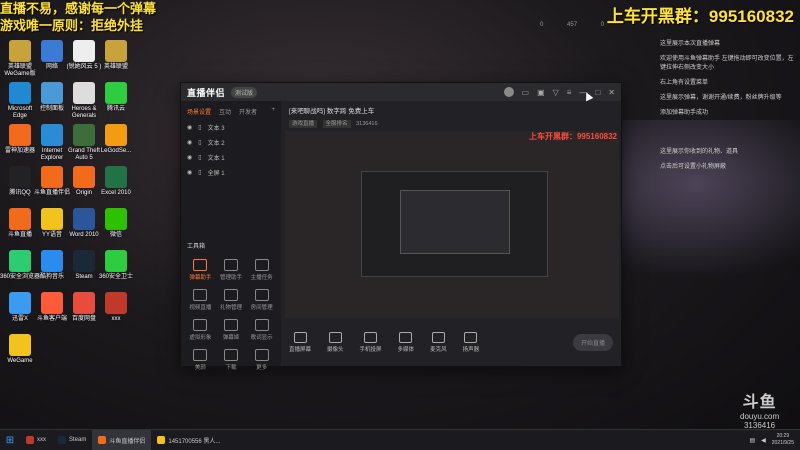 Image resolution: width=800 pixels, height=450 pixels. Describe the element at coordinates (583, 25) in the screenshot. I see `stream-stats: 0 457 0` at that location.